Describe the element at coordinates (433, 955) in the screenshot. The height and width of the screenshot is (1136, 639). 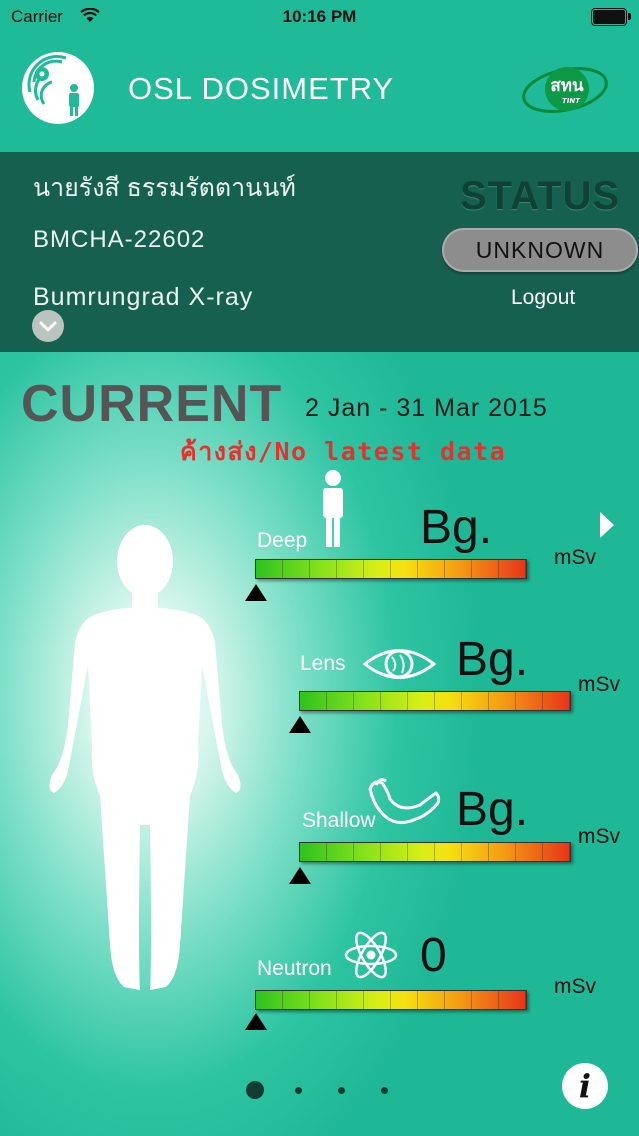
I see `neutron-value: 0` at that location.